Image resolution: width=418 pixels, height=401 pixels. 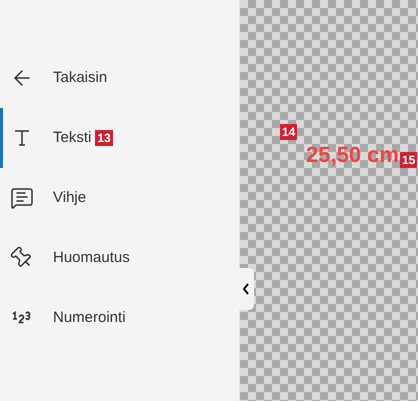 What do you see at coordinates (72, 138) in the screenshot?
I see `menu-label-text: Teksti` at bounding box center [72, 138].